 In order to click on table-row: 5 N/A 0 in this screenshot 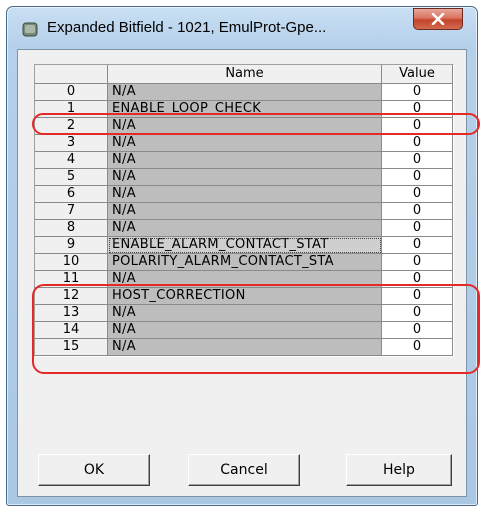, I will do `click(244, 177)`.